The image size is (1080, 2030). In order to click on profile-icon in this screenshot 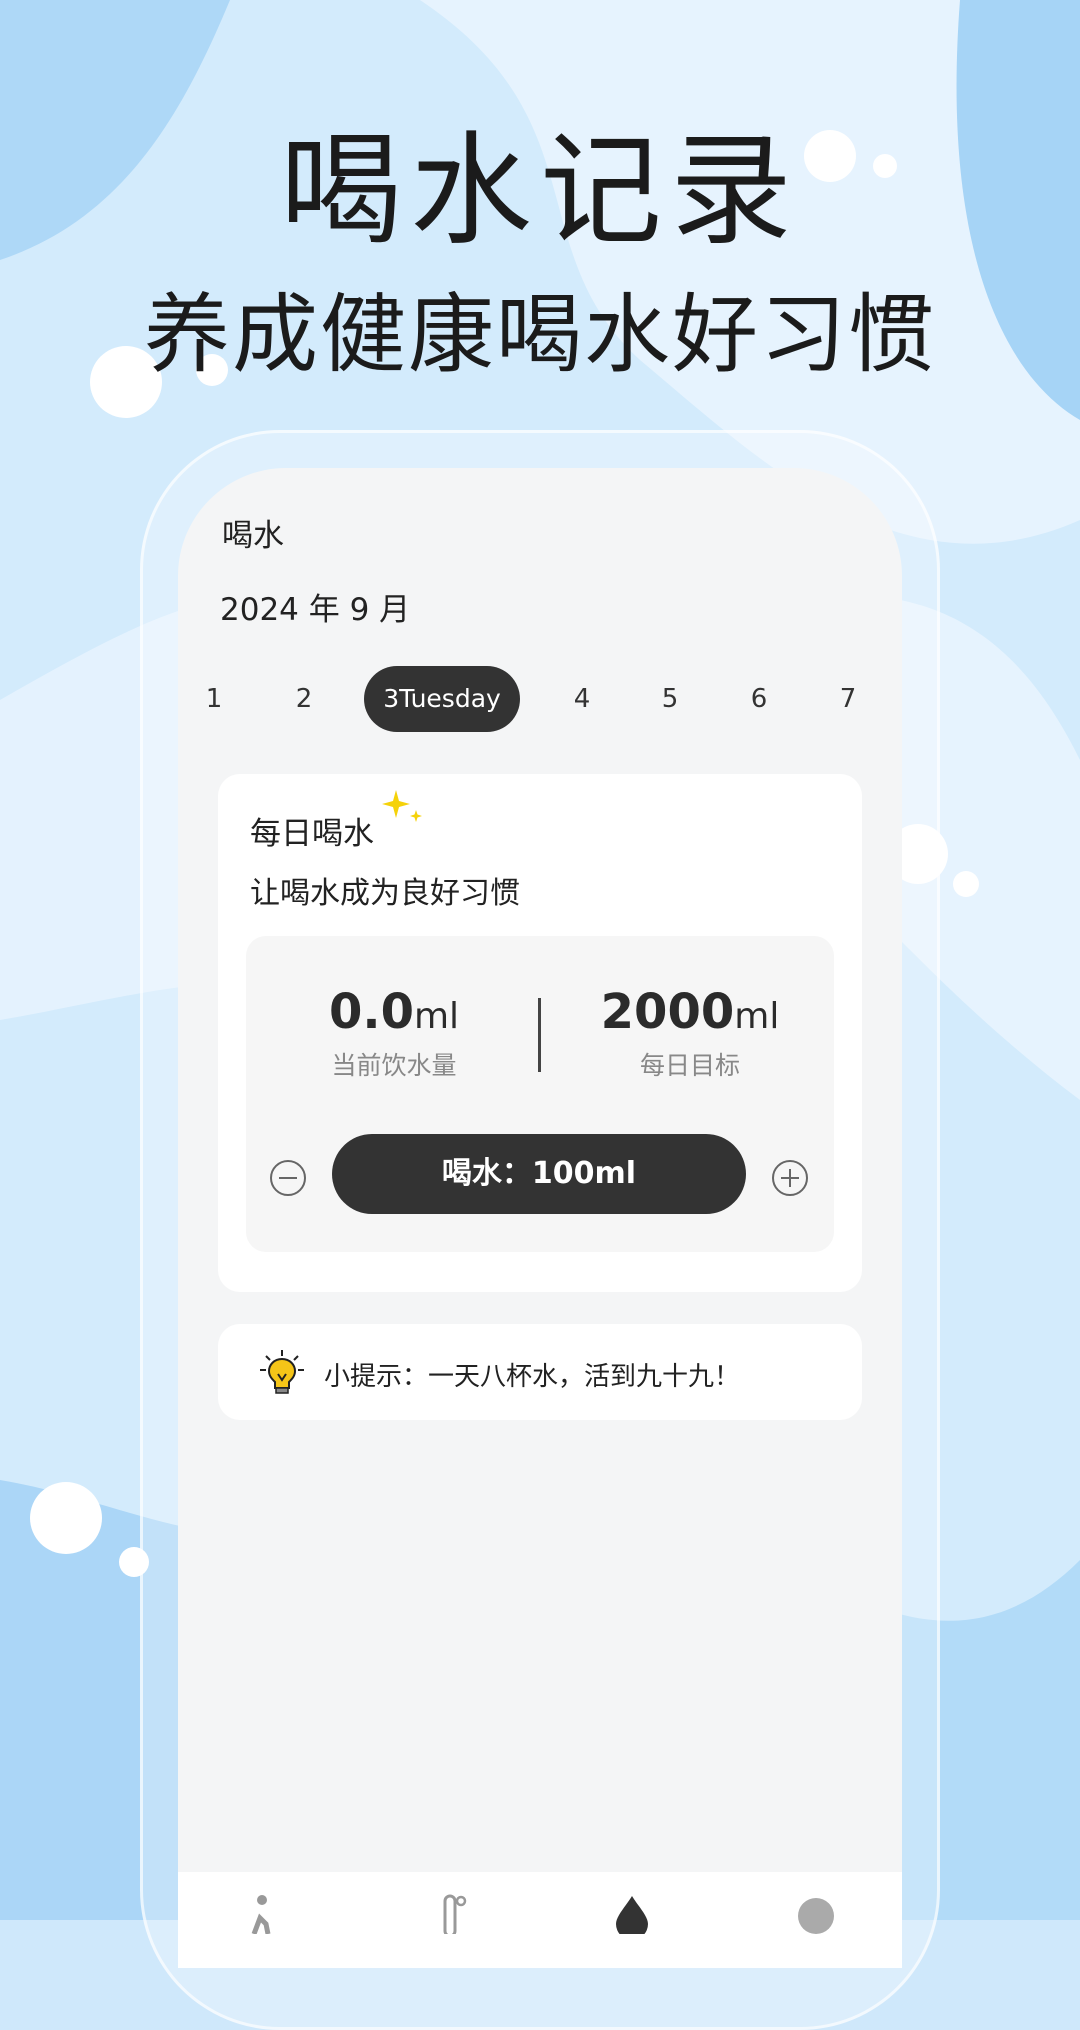, I will do `click(816, 1914)`.